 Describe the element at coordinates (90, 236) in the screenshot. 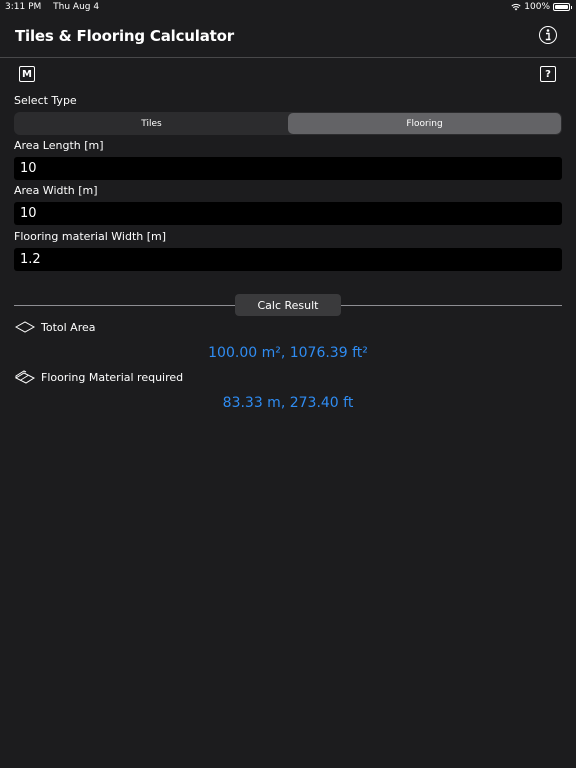

I see `material-width-label: Flooring material Width [m]` at that location.